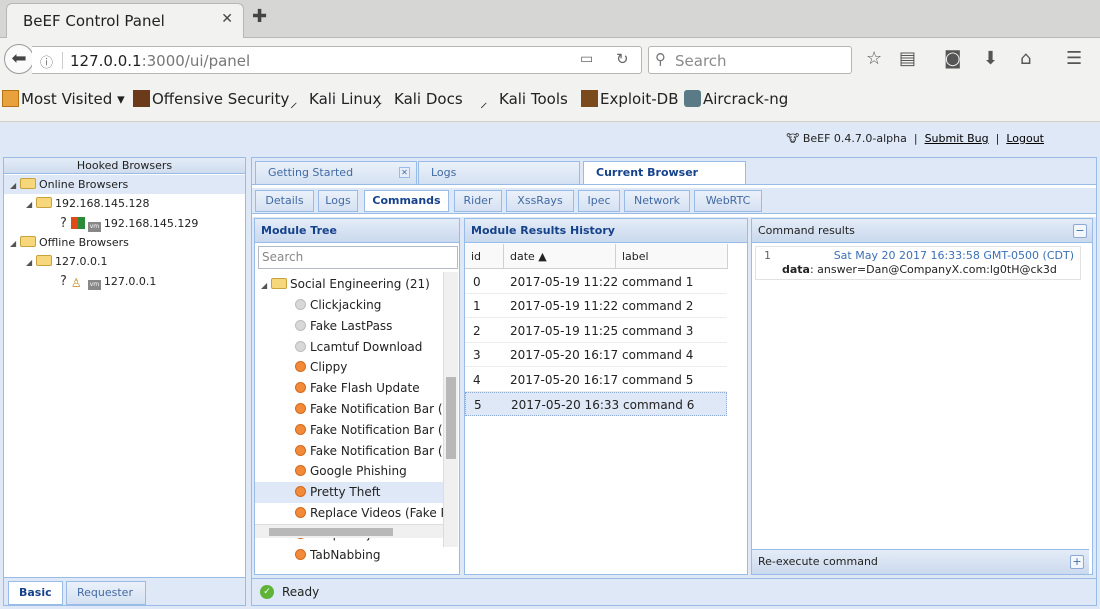  I want to click on logout-link: Logout, so click(1025, 138).